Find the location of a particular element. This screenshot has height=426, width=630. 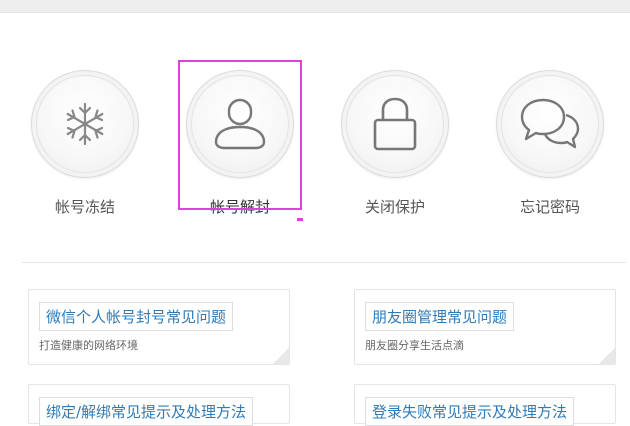

section-divider is located at coordinates (324, 262).